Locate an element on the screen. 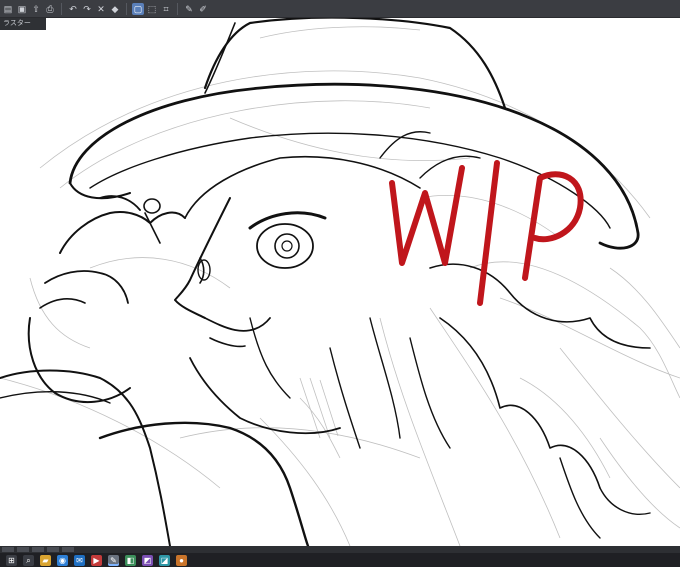 The image size is (680, 567). pen-icon: ✎ is located at coordinates (189, 9).